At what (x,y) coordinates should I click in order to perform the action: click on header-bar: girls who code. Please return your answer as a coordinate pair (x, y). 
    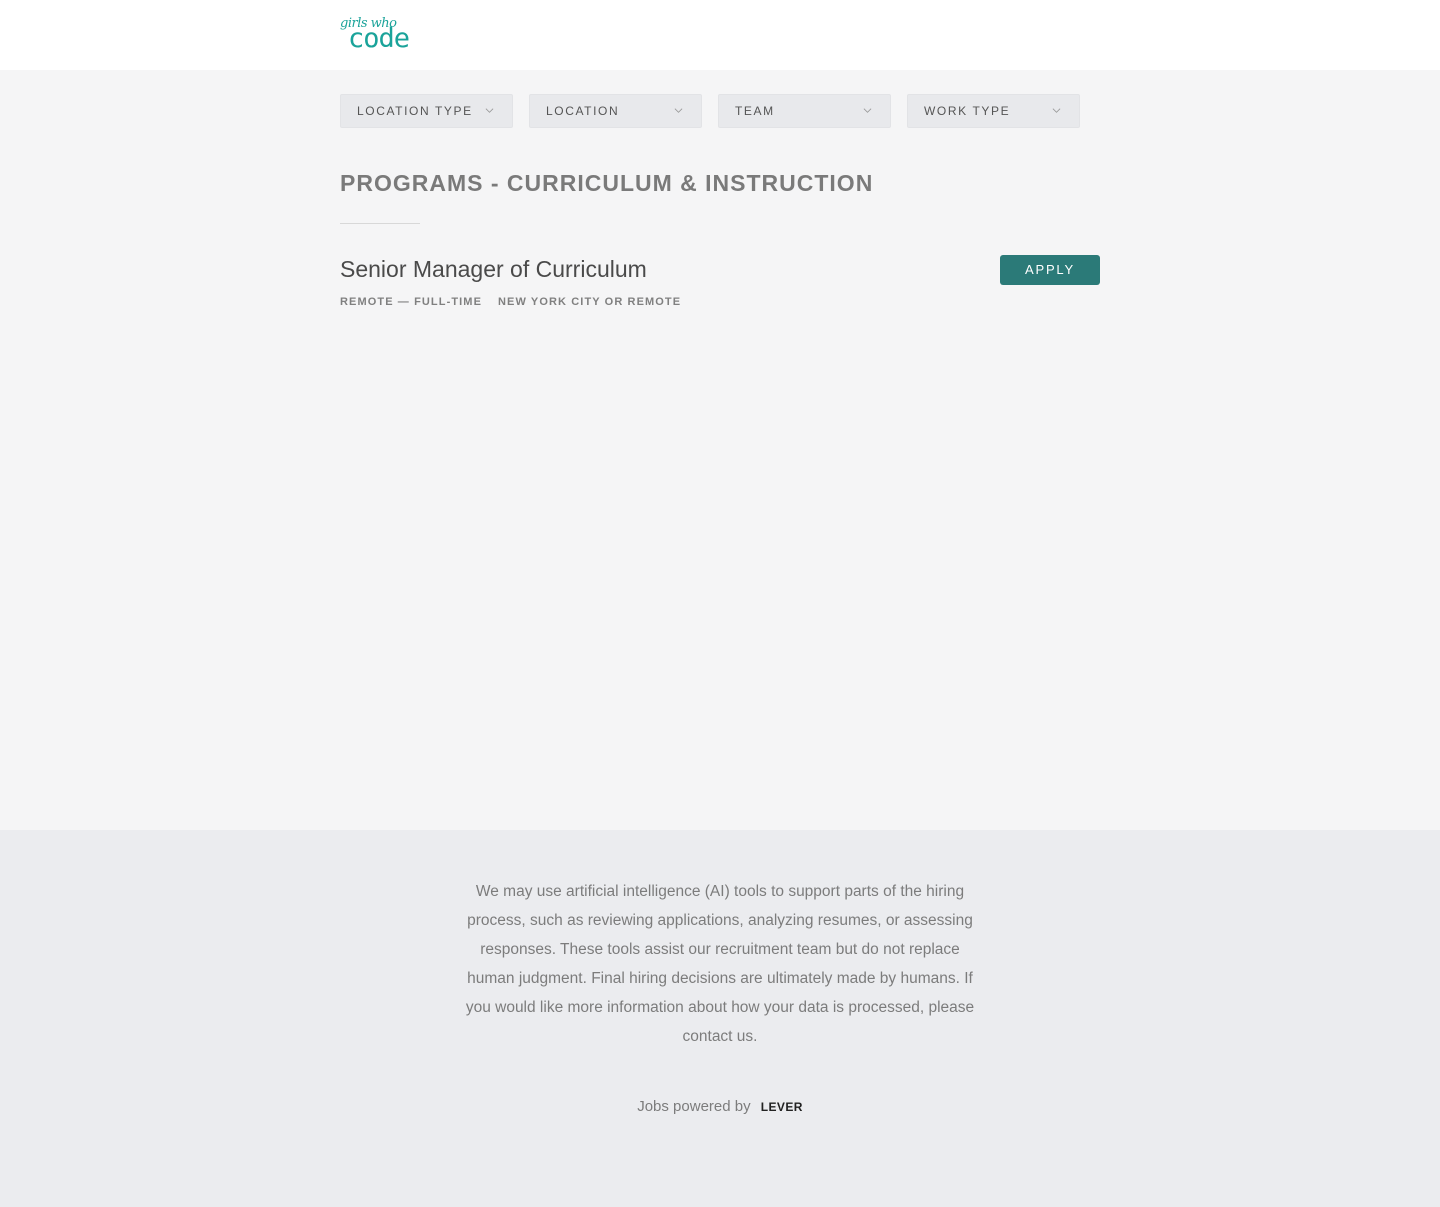
    Looking at the image, I should click on (720, 35).